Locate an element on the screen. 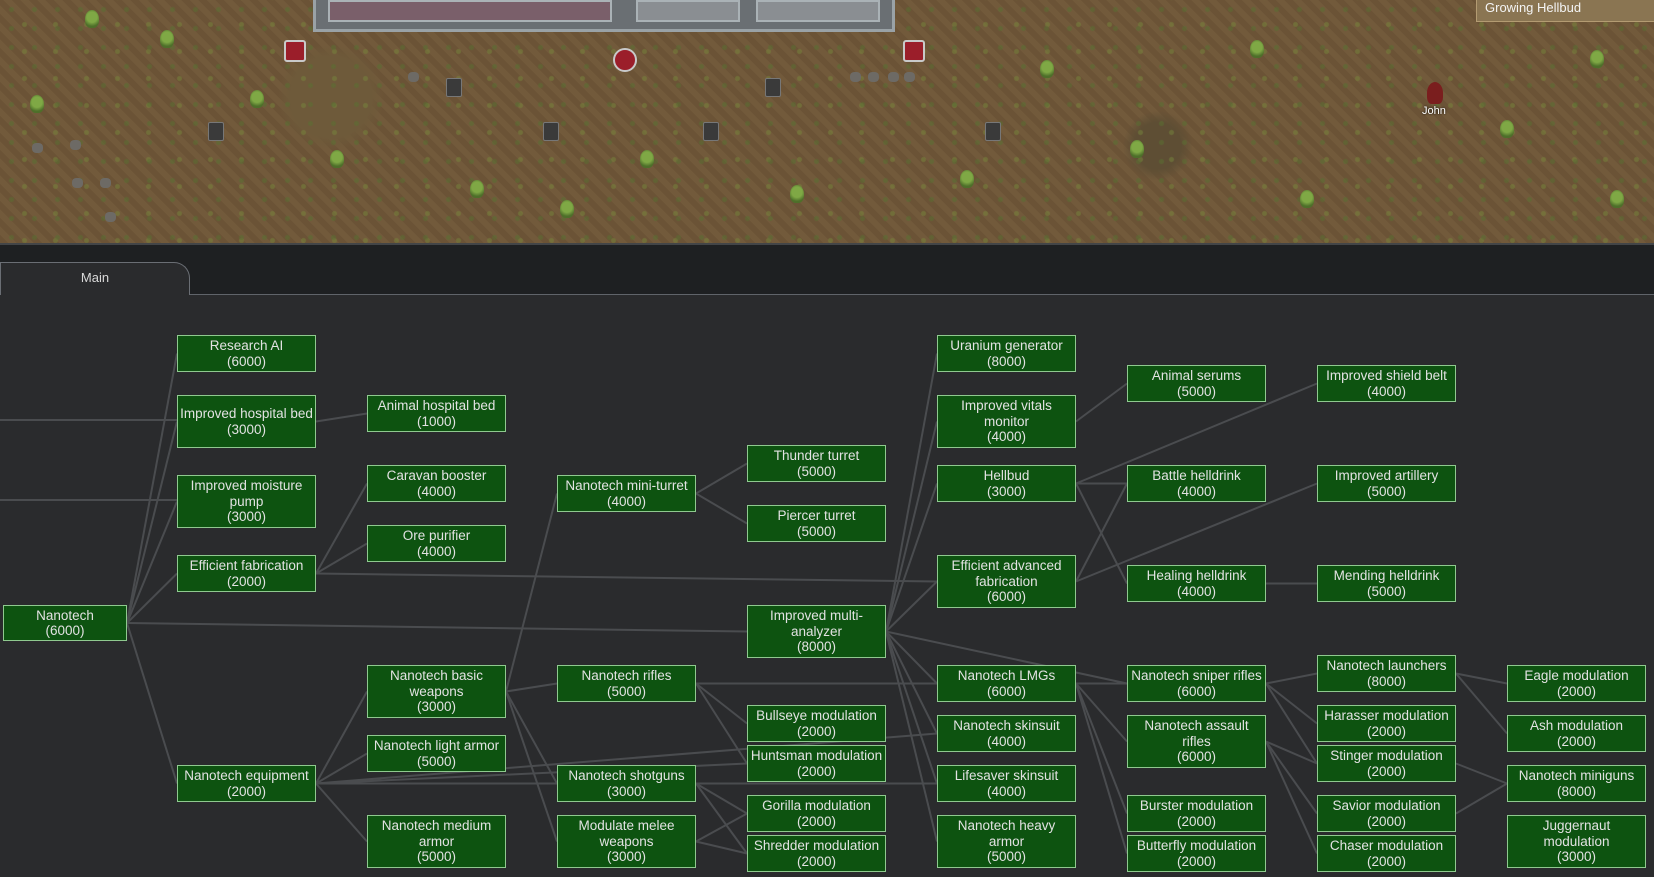 The image size is (1654, 877). research-node-efficient-advanced-fabrication: Efficient advanced fabrication (6000) is located at coordinates (1006, 581).